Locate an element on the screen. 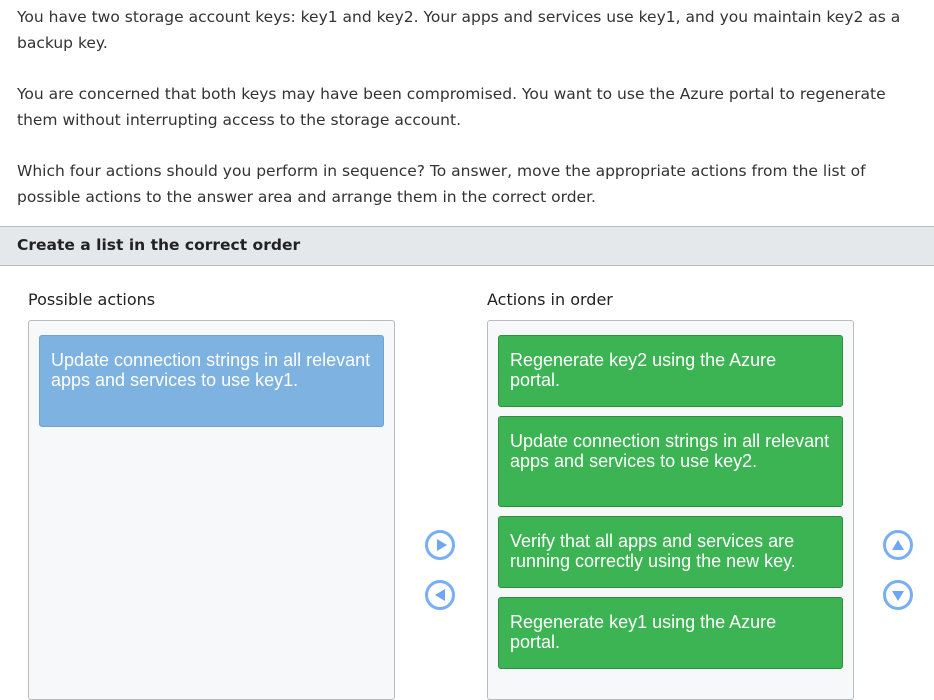 The image size is (934, 700). play-right-icon is located at coordinates (442, 545).